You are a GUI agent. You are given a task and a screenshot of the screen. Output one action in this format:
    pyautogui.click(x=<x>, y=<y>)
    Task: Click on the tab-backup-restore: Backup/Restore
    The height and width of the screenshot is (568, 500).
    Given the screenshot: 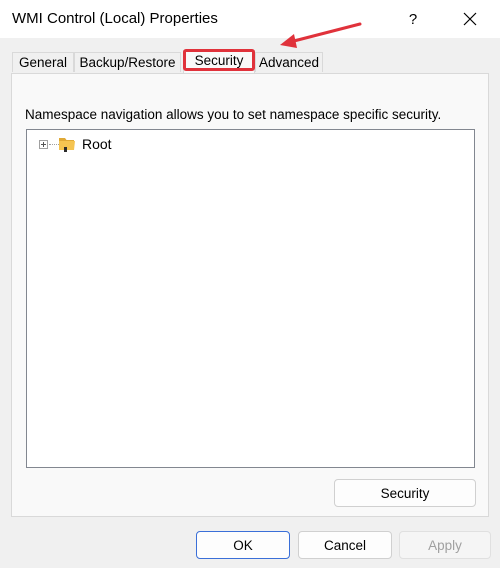 What is the action you would take?
    pyautogui.click(x=127, y=62)
    